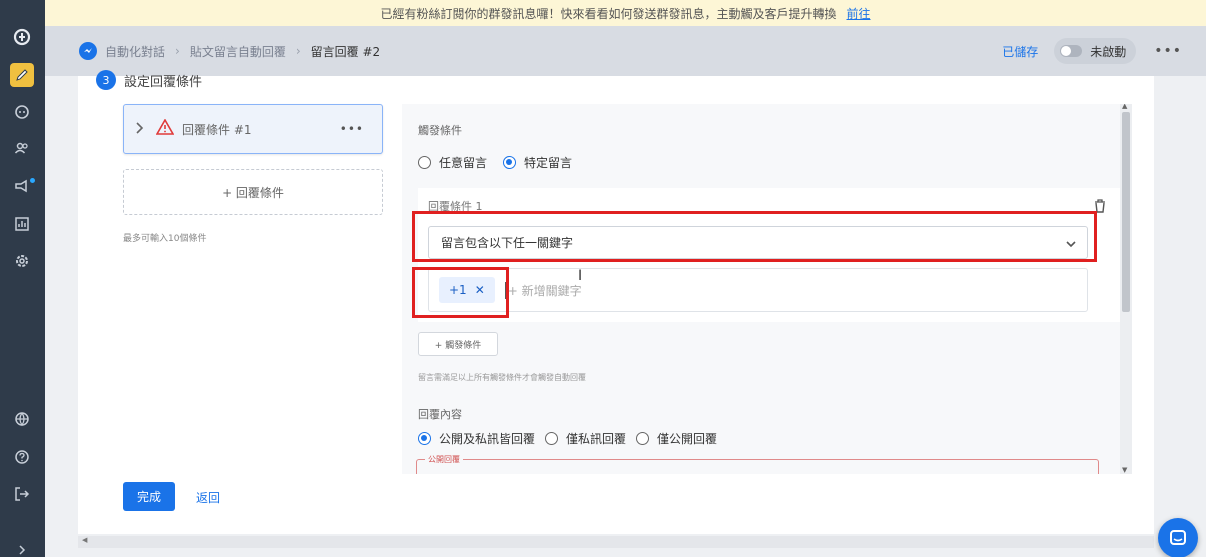  Describe the element at coordinates (149, 496) in the screenshot. I see `done-button: 完成` at that location.